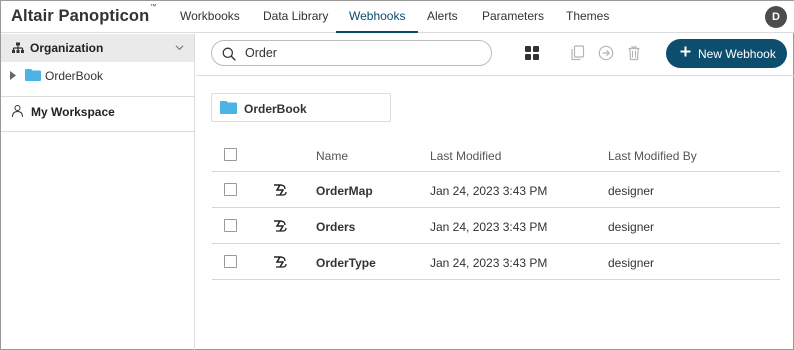 This screenshot has width=794, height=350. I want to click on new-webhook-button: New Webhook, so click(726, 53).